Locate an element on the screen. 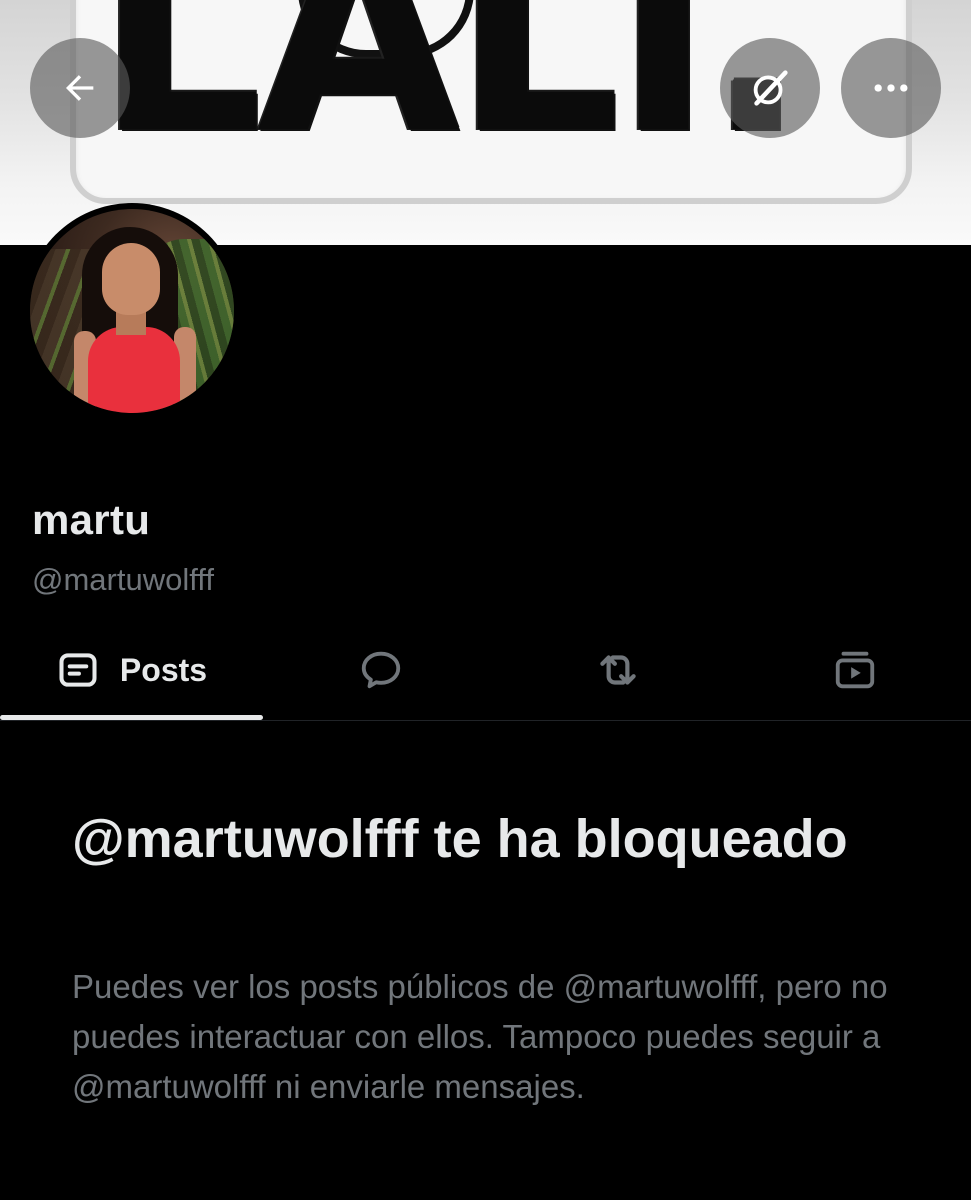  tab-reposts is located at coordinates (618, 670).